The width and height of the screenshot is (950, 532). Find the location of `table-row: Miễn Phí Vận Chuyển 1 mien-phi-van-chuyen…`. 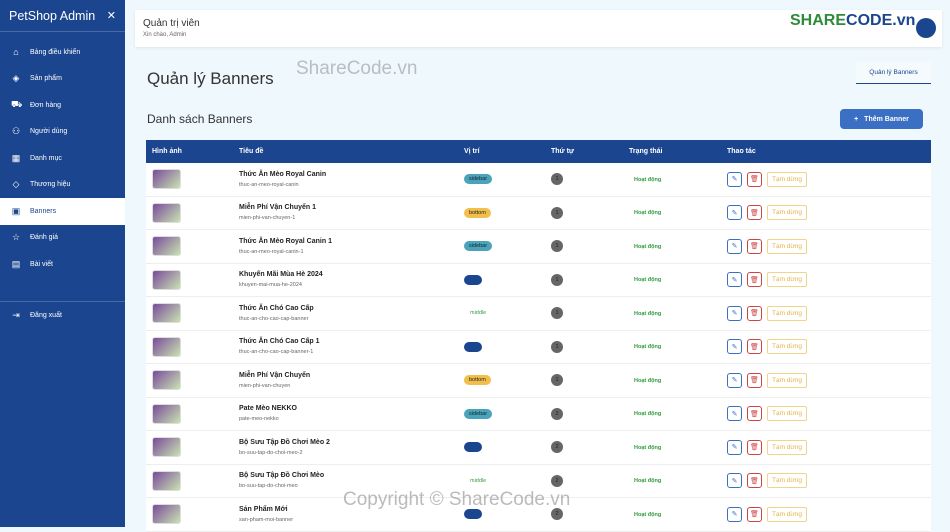

table-row: Miễn Phí Vận Chuyển 1 mien-phi-van-chuyen… is located at coordinates (538, 213).